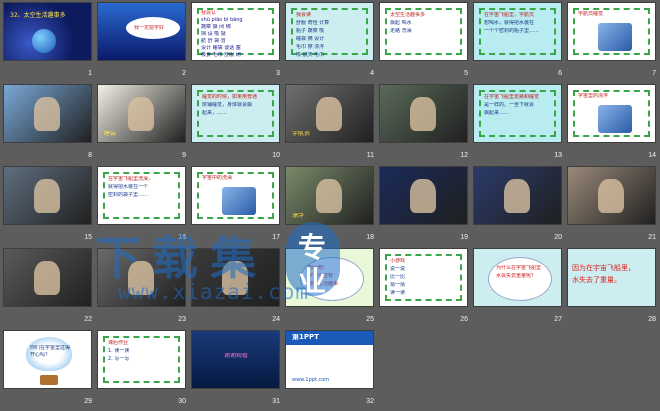 The width and height of the screenshot is (660, 411). Describe the element at coordinates (310, 39) in the screenshot. I see `slide-4-text-3: 睡袋 摘 设计` at that location.